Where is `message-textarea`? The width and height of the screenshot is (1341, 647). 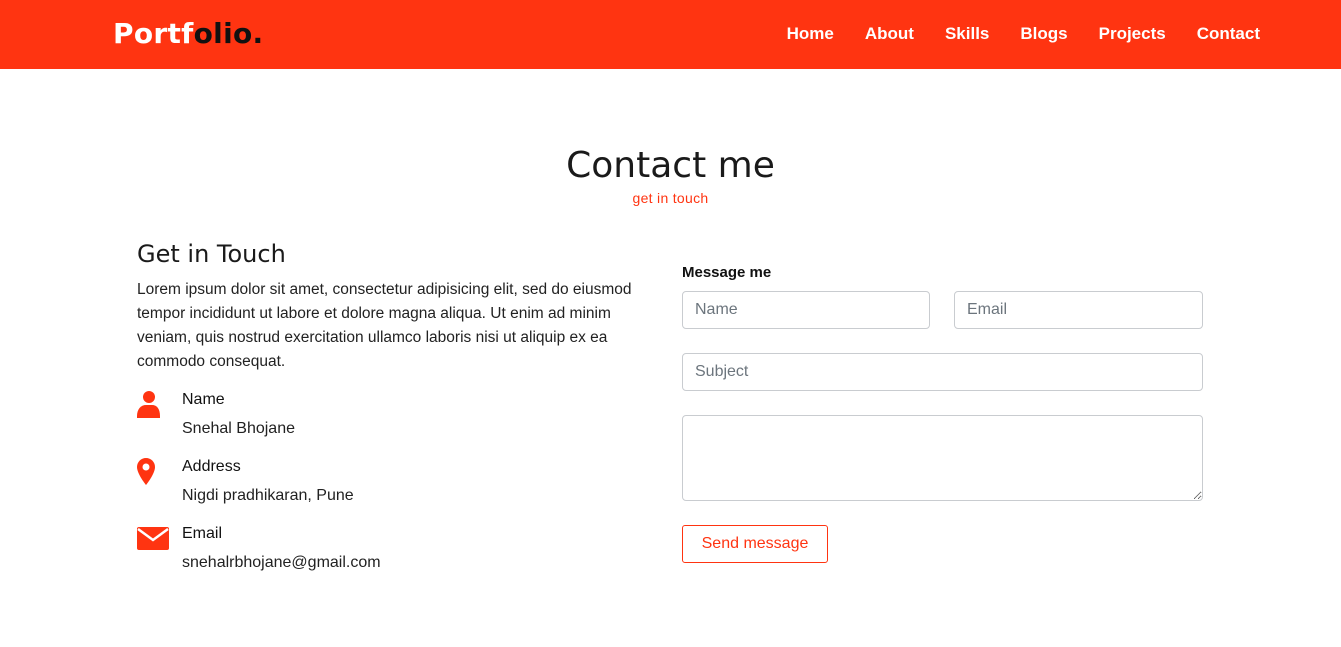 message-textarea is located at coordinates (942, 458).